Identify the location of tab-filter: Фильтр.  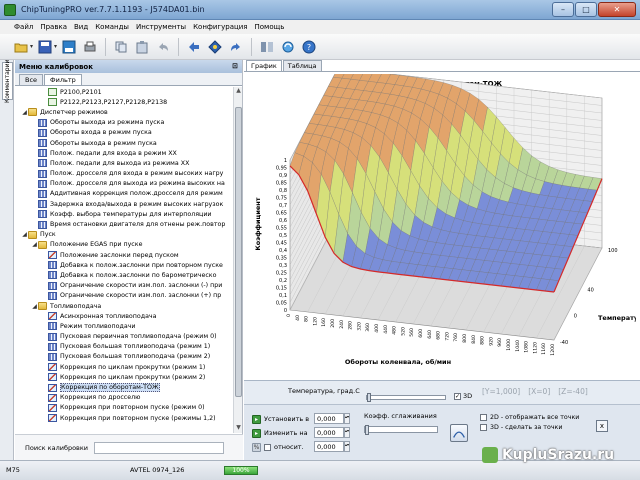
(63, 79).